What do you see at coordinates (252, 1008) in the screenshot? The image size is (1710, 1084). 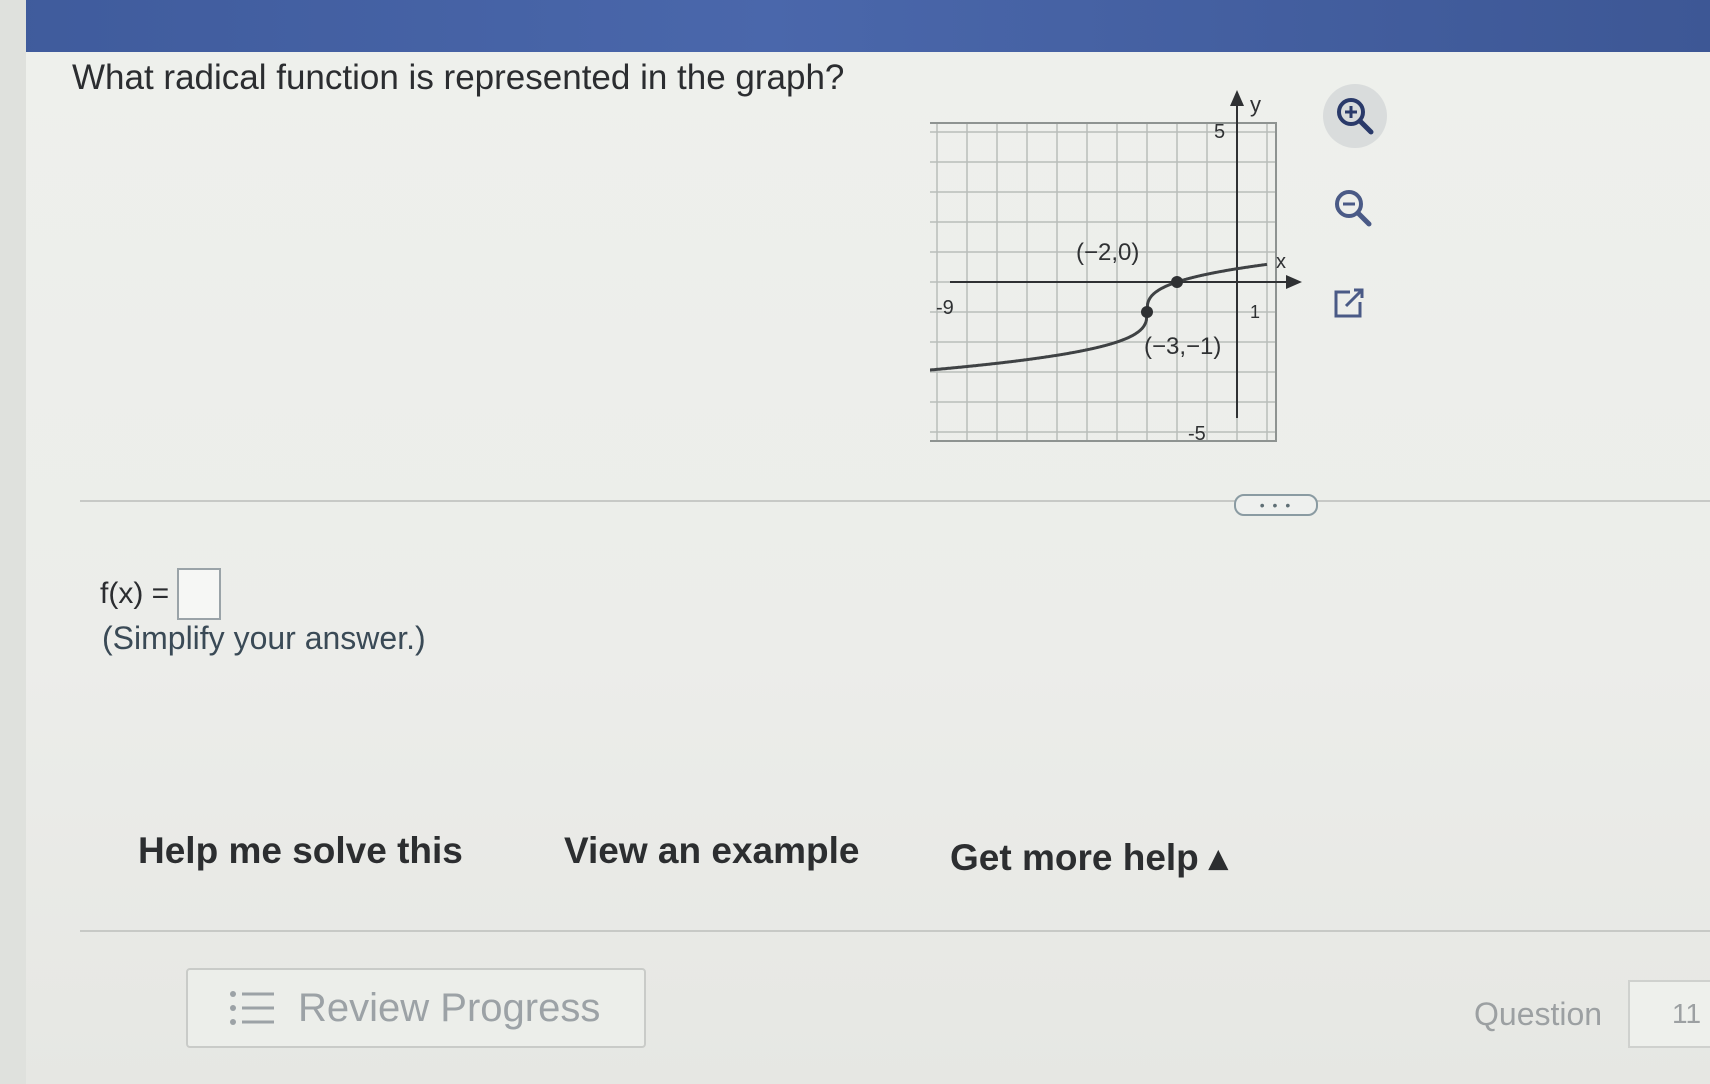 I see `list-icon` at bounding box center [252, 1008].